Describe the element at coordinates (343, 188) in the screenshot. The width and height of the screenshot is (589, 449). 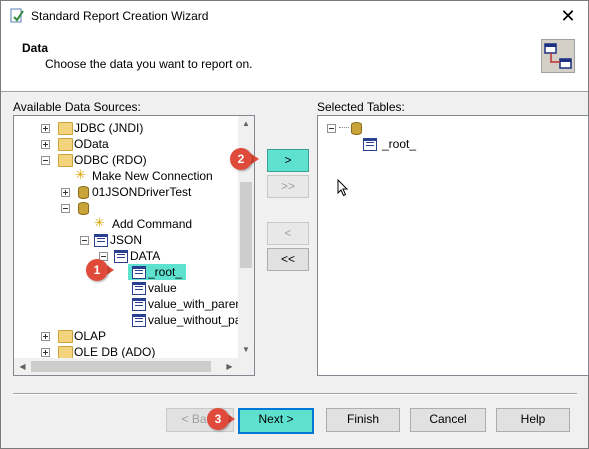
I see `mouse-cursor-icon` at that location.